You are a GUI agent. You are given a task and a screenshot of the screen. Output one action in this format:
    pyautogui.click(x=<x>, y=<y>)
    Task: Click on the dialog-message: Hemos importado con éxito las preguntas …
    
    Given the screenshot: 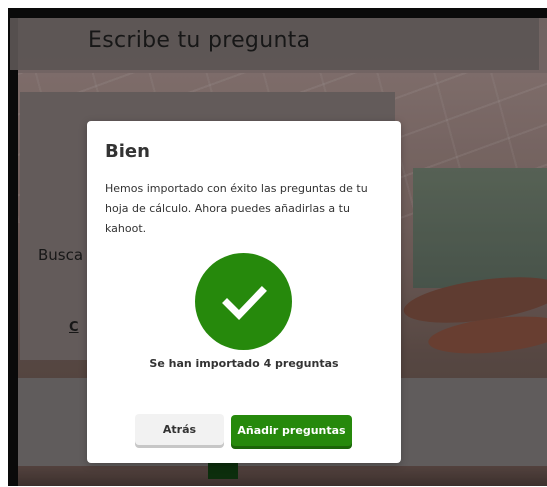 What is the action you would take?
    pyautogui.click(x=236, y=208)
    